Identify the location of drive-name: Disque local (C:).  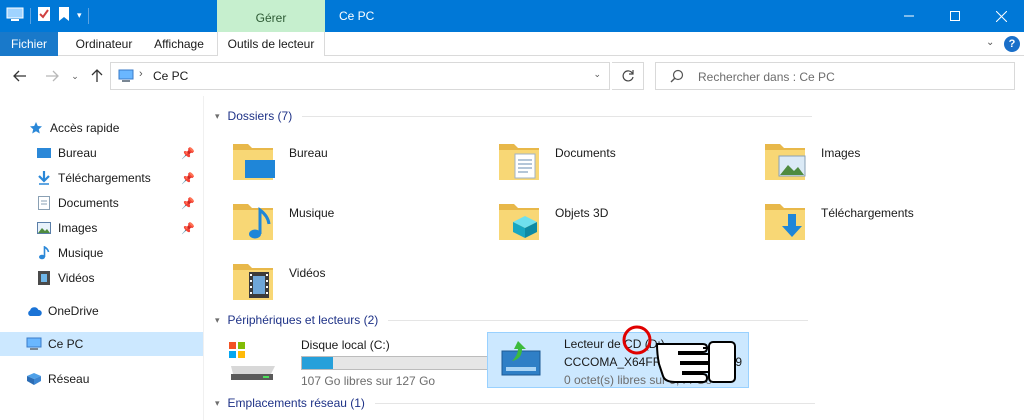
(345, 345).